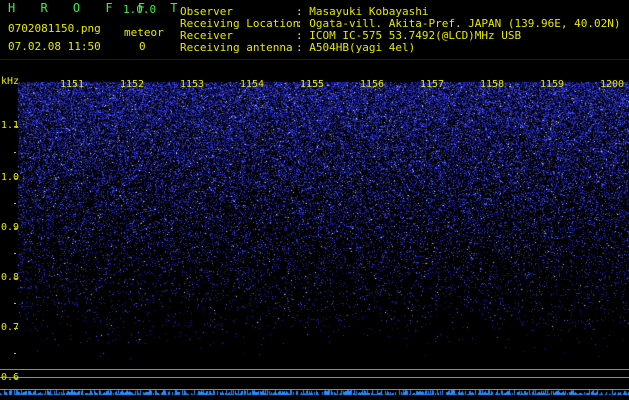 This screenshot has height=400, width=629. I want to click on antenna-label: Receiving antenna, so click(236, 47).